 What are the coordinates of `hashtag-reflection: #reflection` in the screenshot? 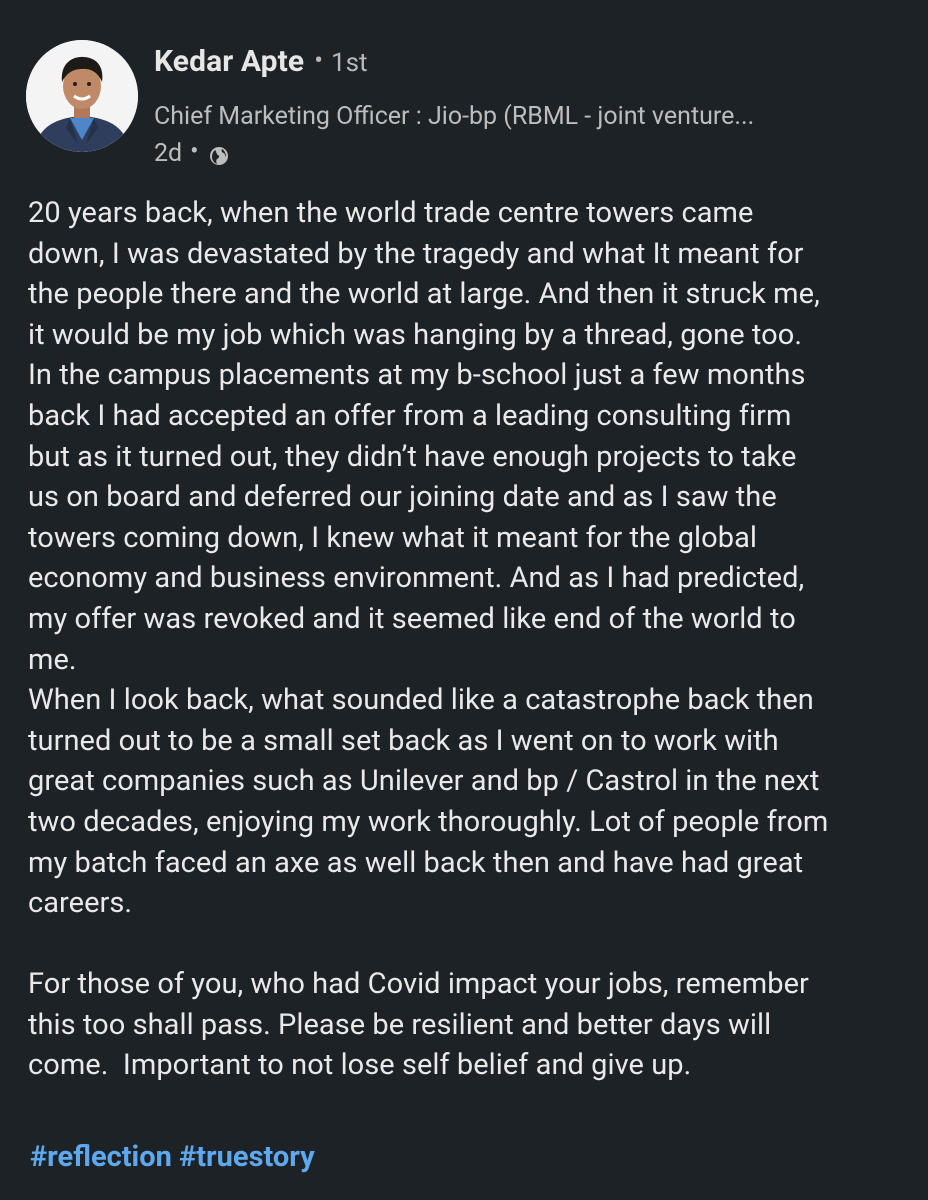 It's located at (101, 1157).